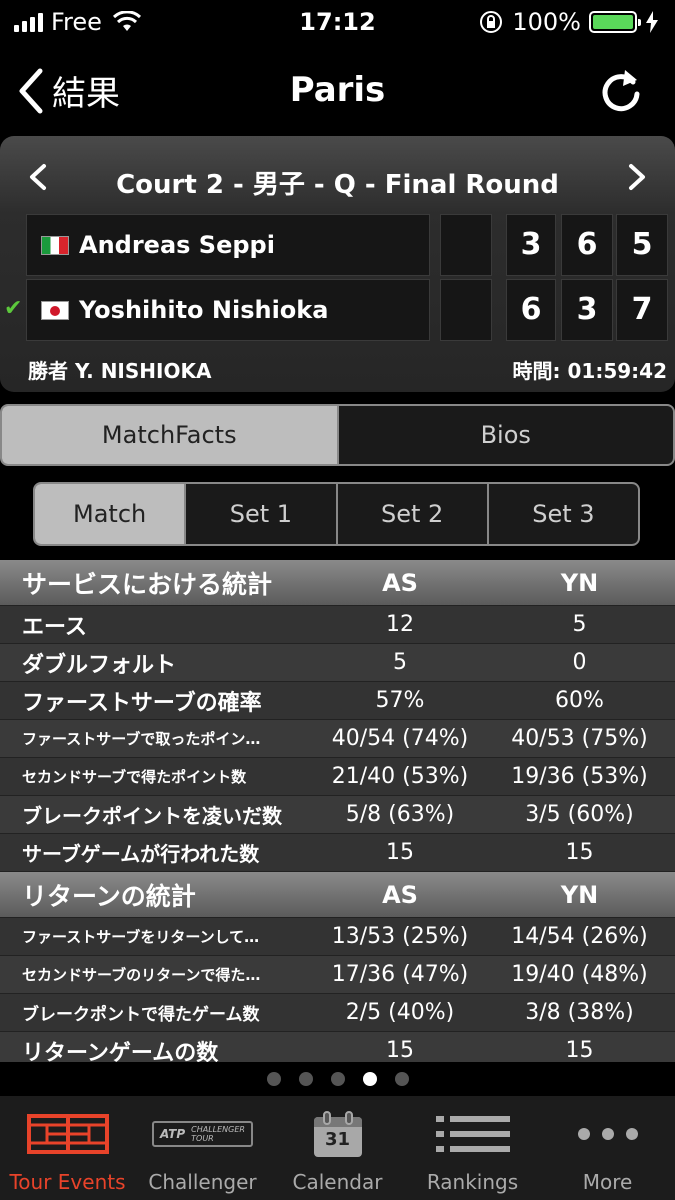 The width and height of the screenshot is (675, 1200). What do you see at coordinates (202, 1138) in the screenshot?
I see `logo-line2: TOUR` at bounding box center [202, 1138].